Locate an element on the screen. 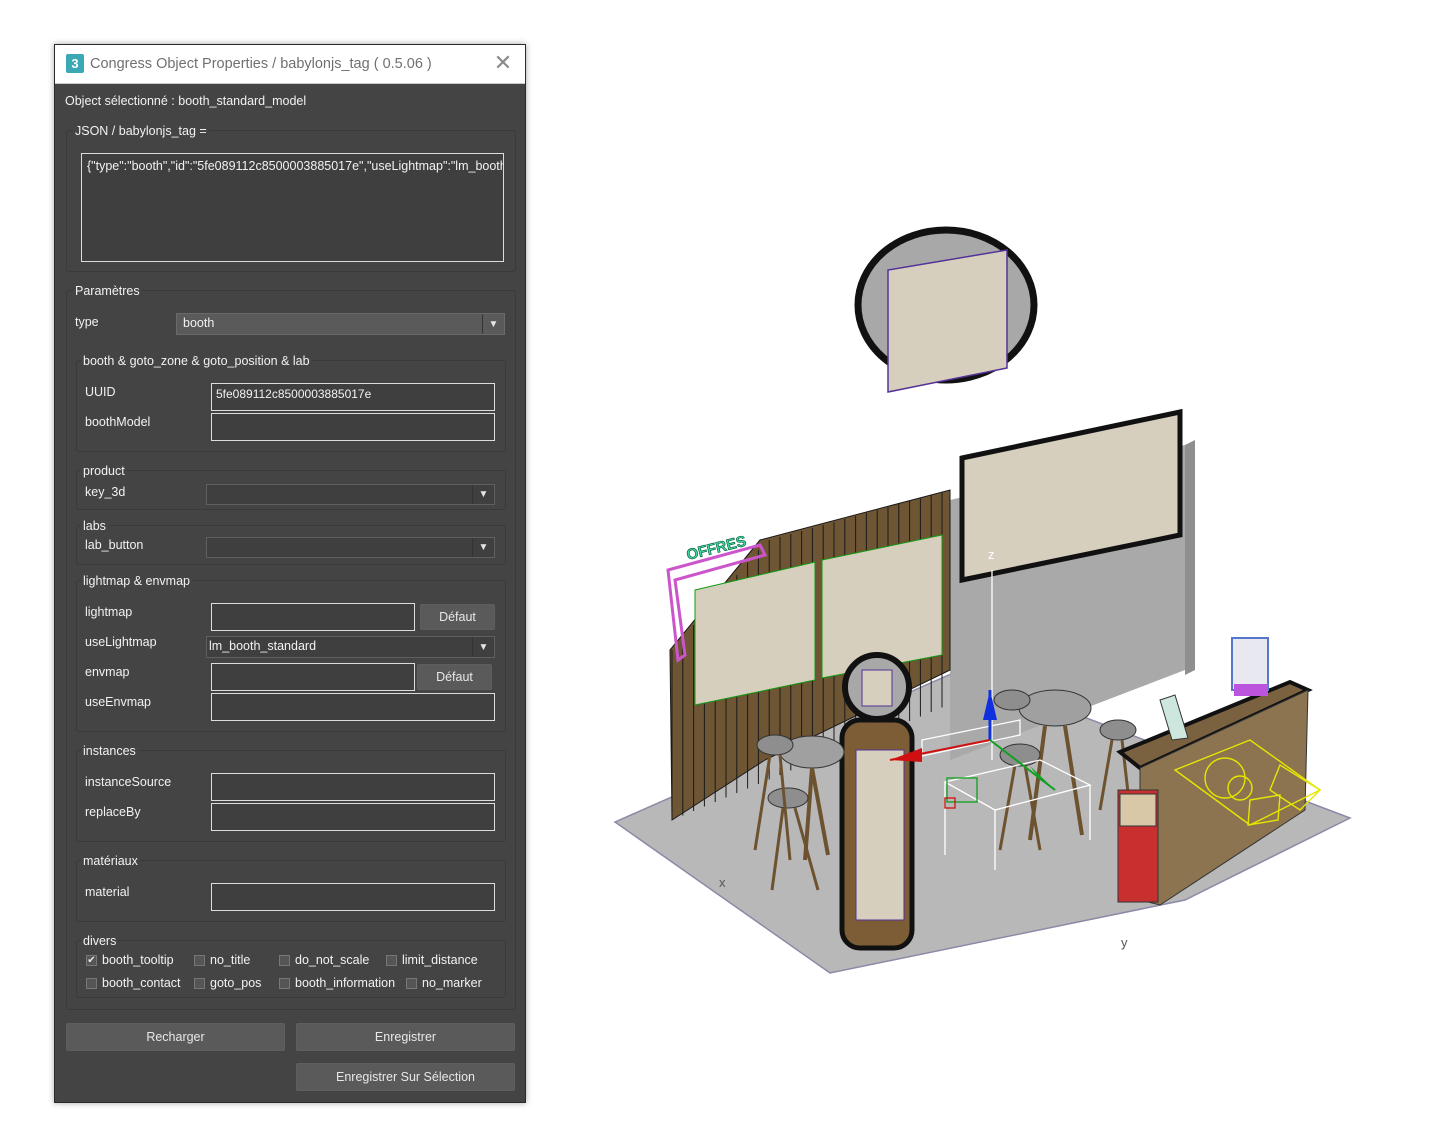 The height and width of the screenshot is (1142, 1456). use-lightmap-dropdown: lm_booth_standard ▼ is located at coordinates (350, 647).